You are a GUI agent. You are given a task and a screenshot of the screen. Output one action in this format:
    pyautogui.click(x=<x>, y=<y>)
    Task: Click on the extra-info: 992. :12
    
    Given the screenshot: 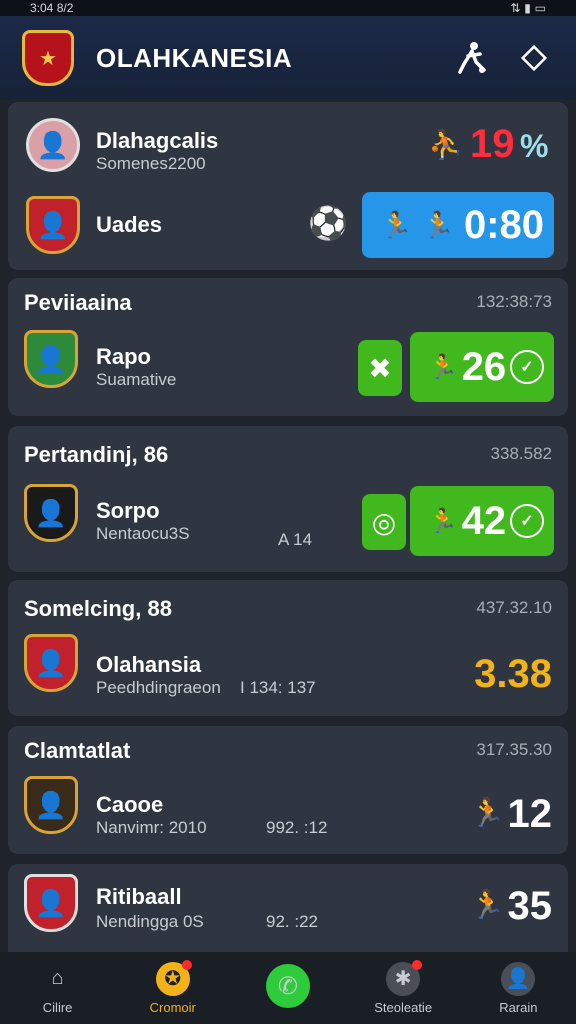 What is the action you would take?
    pyautogui.click(x=297, y=827)
    